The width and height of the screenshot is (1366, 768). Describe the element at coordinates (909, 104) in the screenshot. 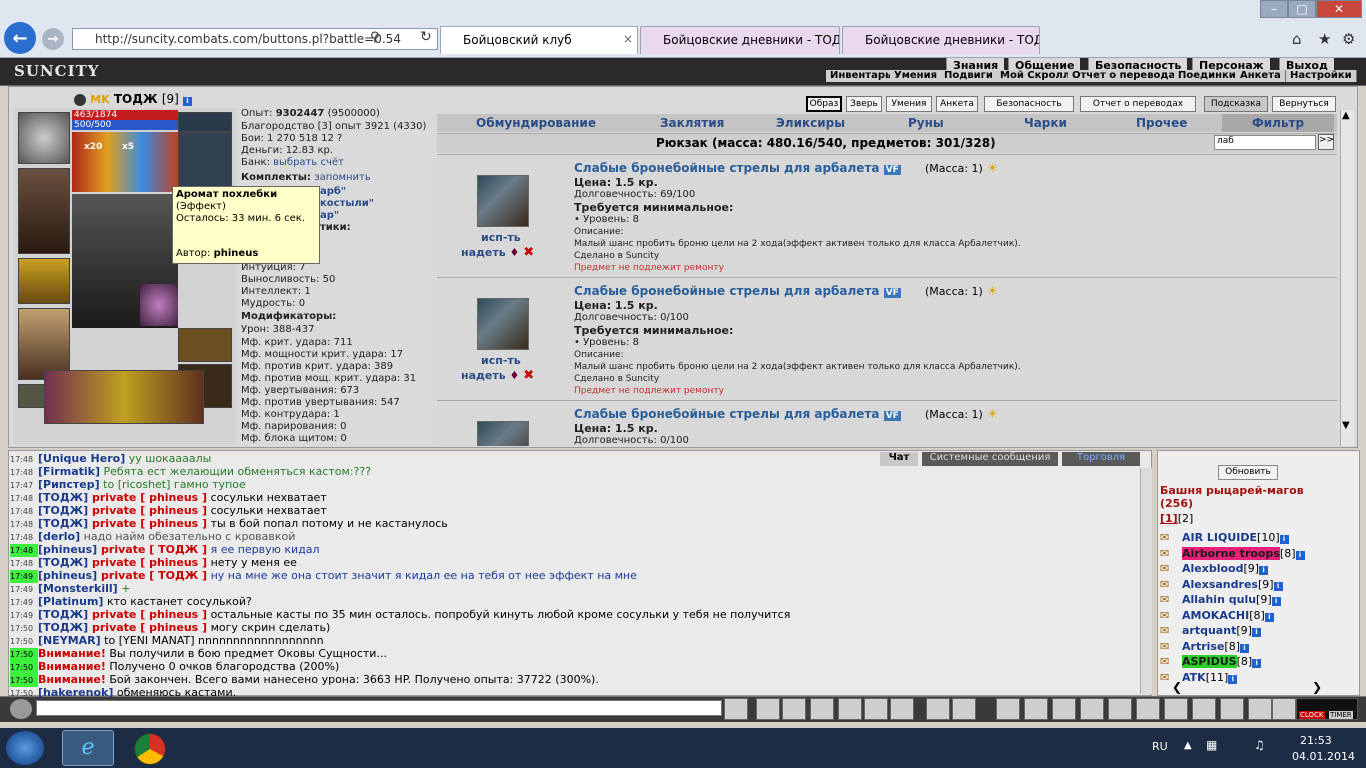

I see `skills-button: Умения` at that location.